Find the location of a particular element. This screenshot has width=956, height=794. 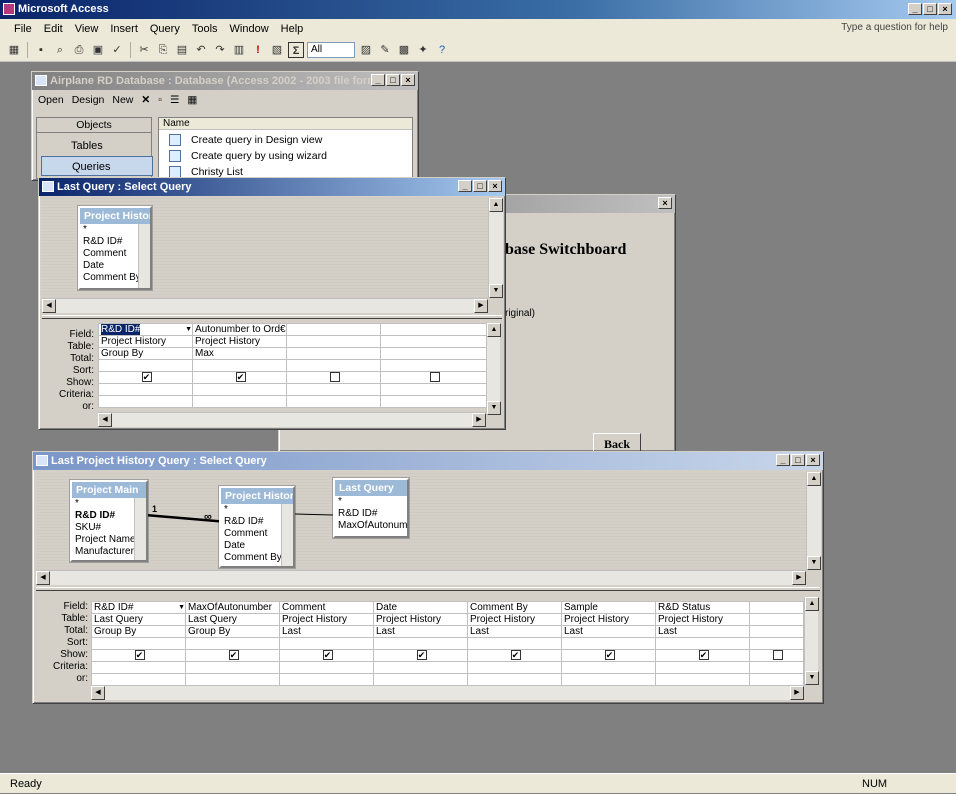

undo-icon: ↶ is located at coordinates (201, 50).